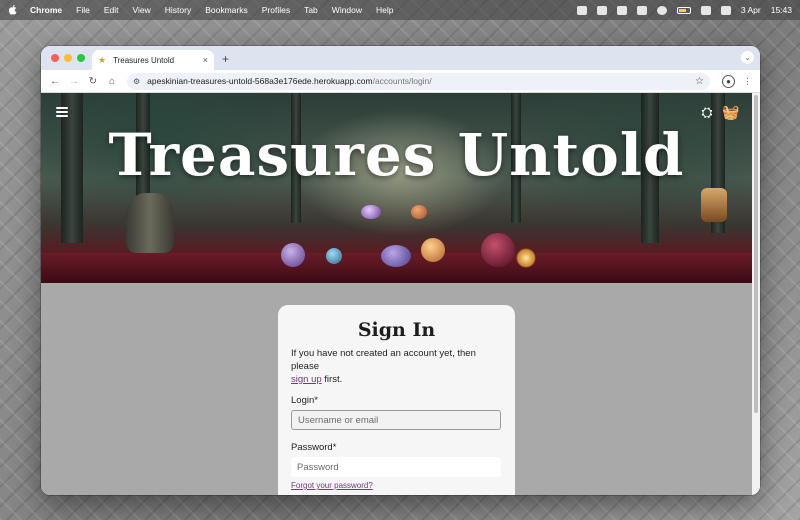 The height and width of the screenshot is (520, 800). What do you see at coordinates (396, 420) in the screenshot?
I see `login-input` at bounding box center [396, 420].